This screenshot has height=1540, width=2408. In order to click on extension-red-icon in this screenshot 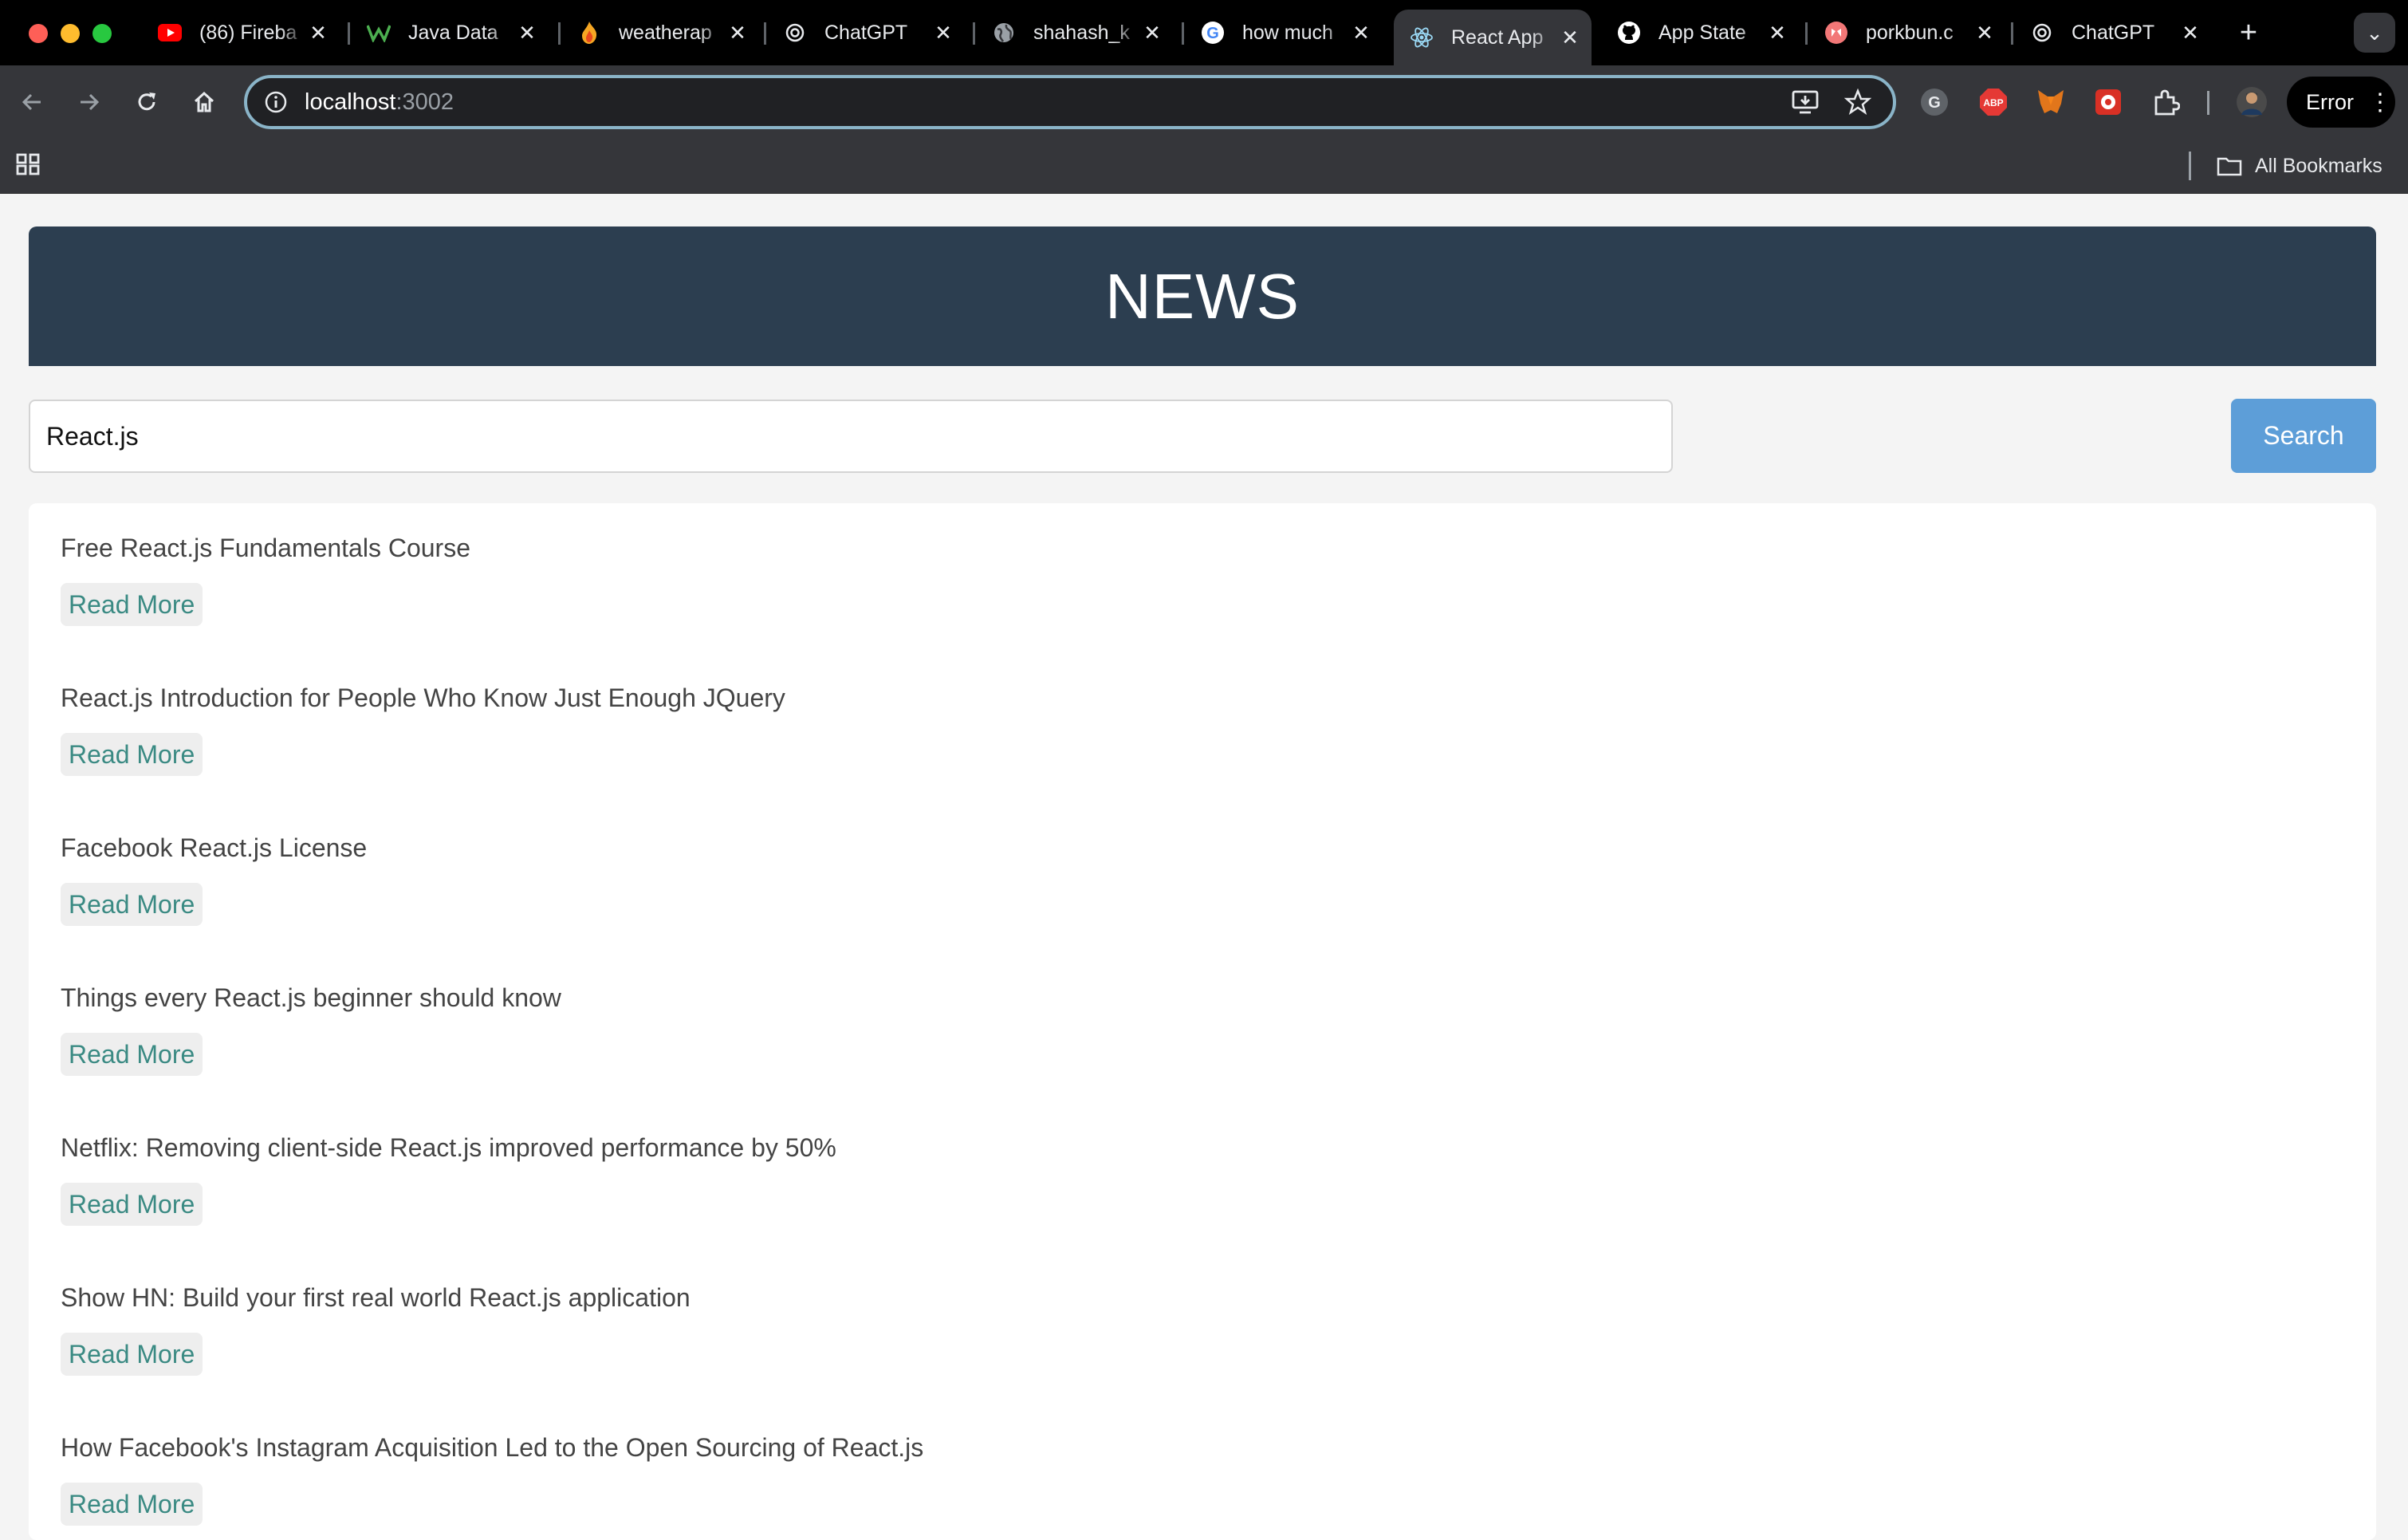, I will do `click(2108, 103)`.